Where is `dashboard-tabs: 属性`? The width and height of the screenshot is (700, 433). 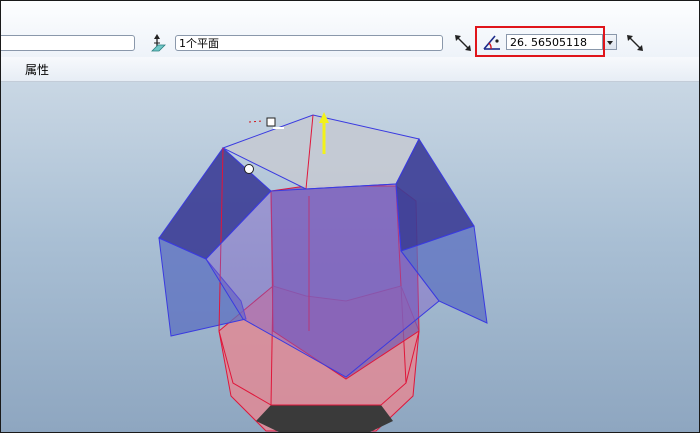
dashboard-tabs: 属性 is located at coordinates (350, 69).